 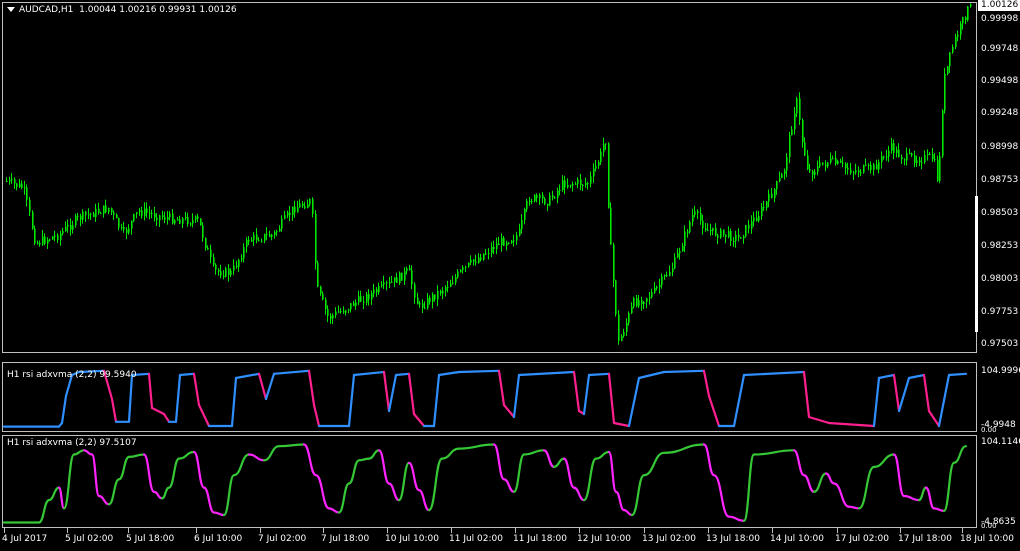 I want to click on indicator-pane-1: H1 rsi adxvma (2,2) 99.5940, so click(x=489, y=397).